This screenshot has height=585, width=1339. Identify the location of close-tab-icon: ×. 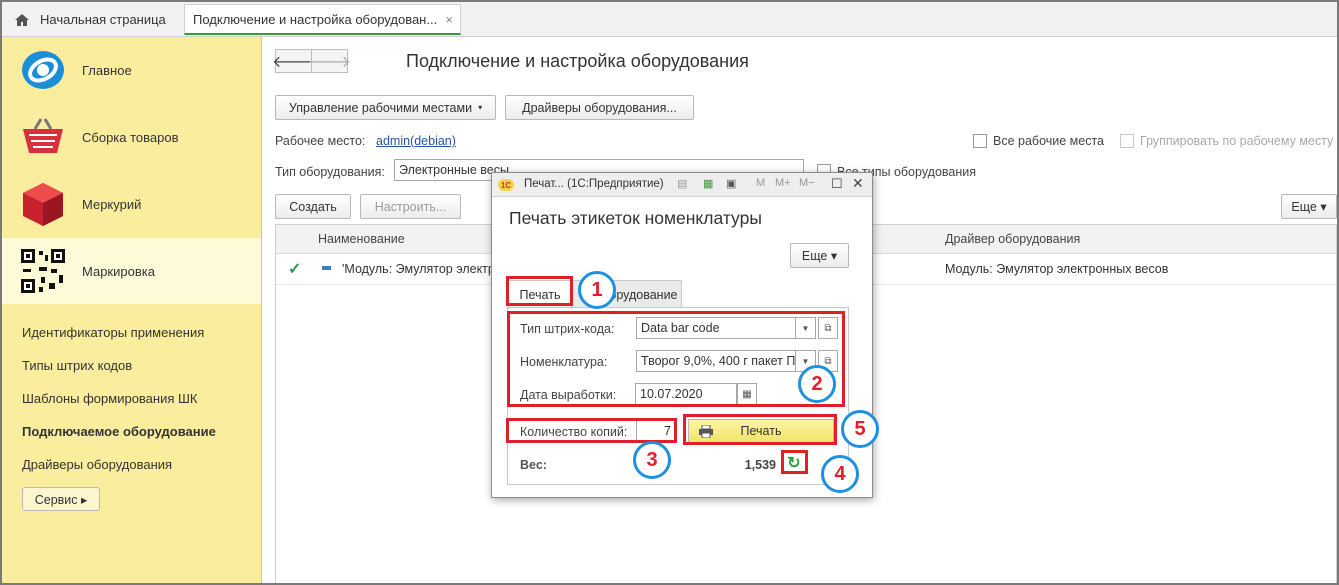
(449, 19).